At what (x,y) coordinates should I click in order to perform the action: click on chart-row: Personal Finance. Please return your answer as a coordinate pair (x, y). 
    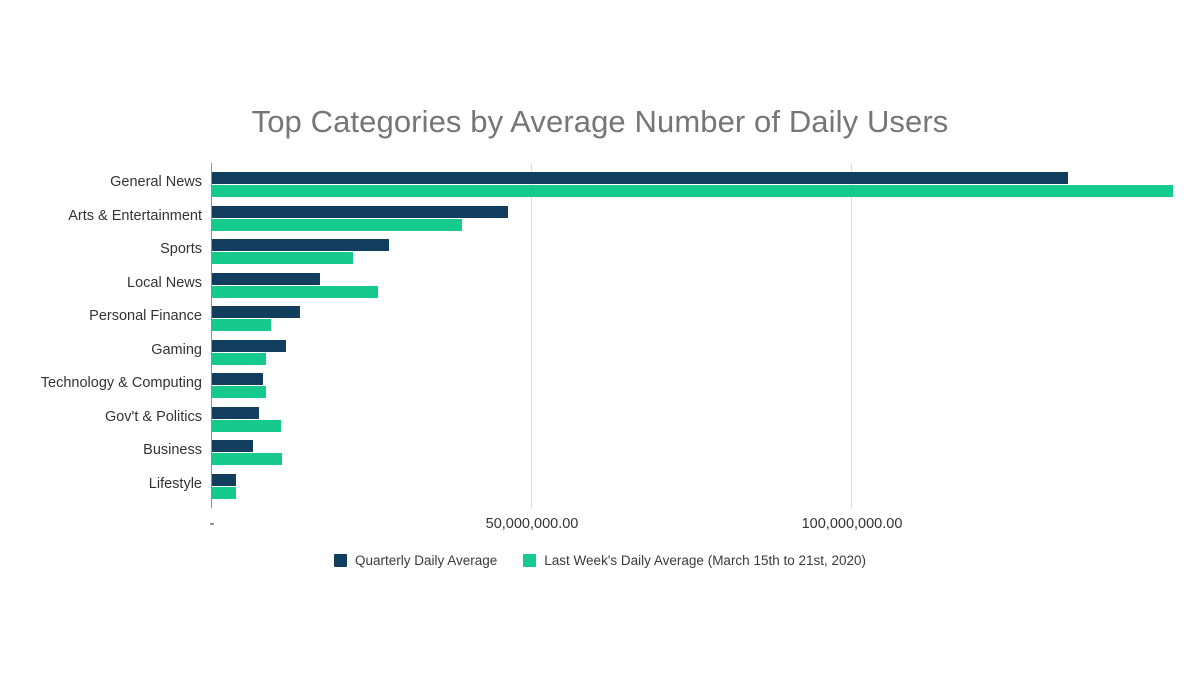
    Looking at the image, I should click on (600, 321).